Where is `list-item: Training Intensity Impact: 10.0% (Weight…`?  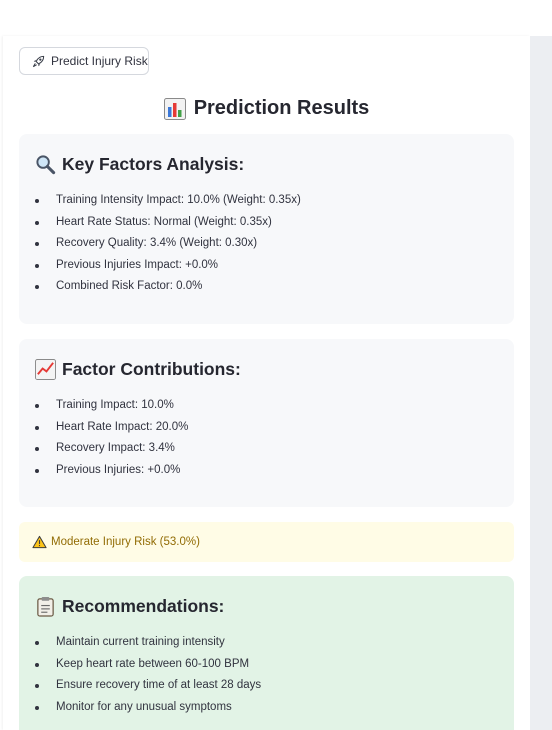
list-item: Training Intensity Impact: 10.0% (Weight… is located at coordinates (167, 201).